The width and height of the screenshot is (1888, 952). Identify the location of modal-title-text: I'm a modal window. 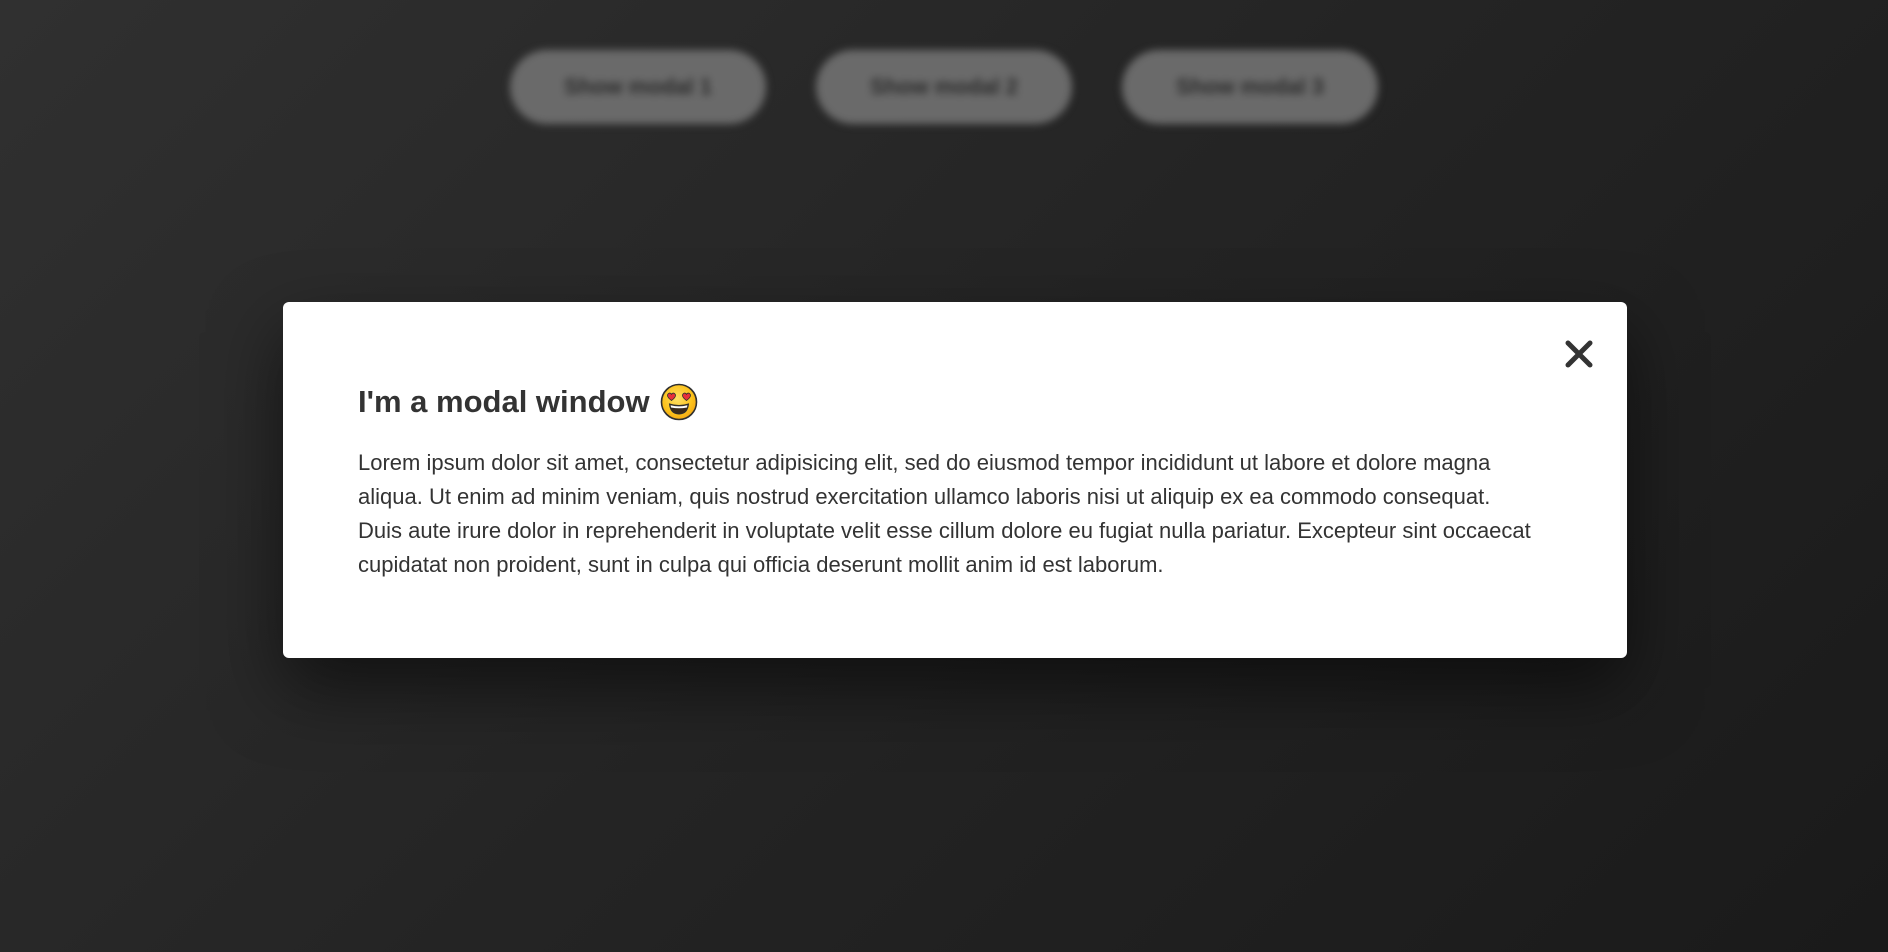
(504, 401).